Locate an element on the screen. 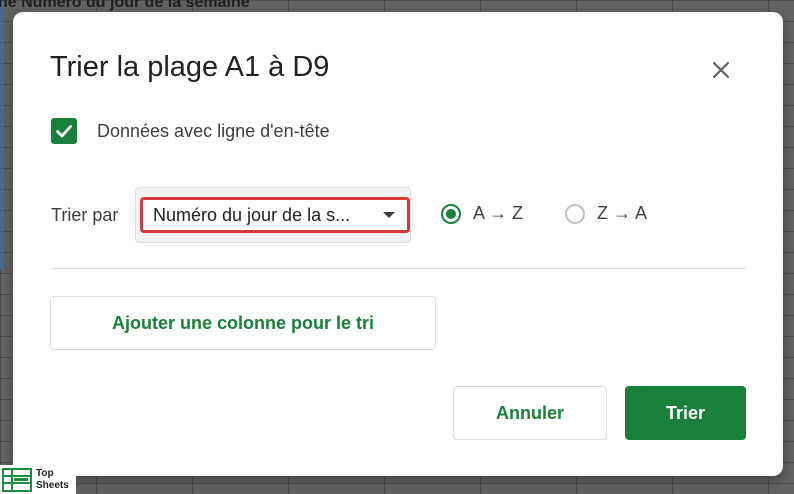 The image size is (794, 494). caret-down-icon is located at coordinates (389, 215).